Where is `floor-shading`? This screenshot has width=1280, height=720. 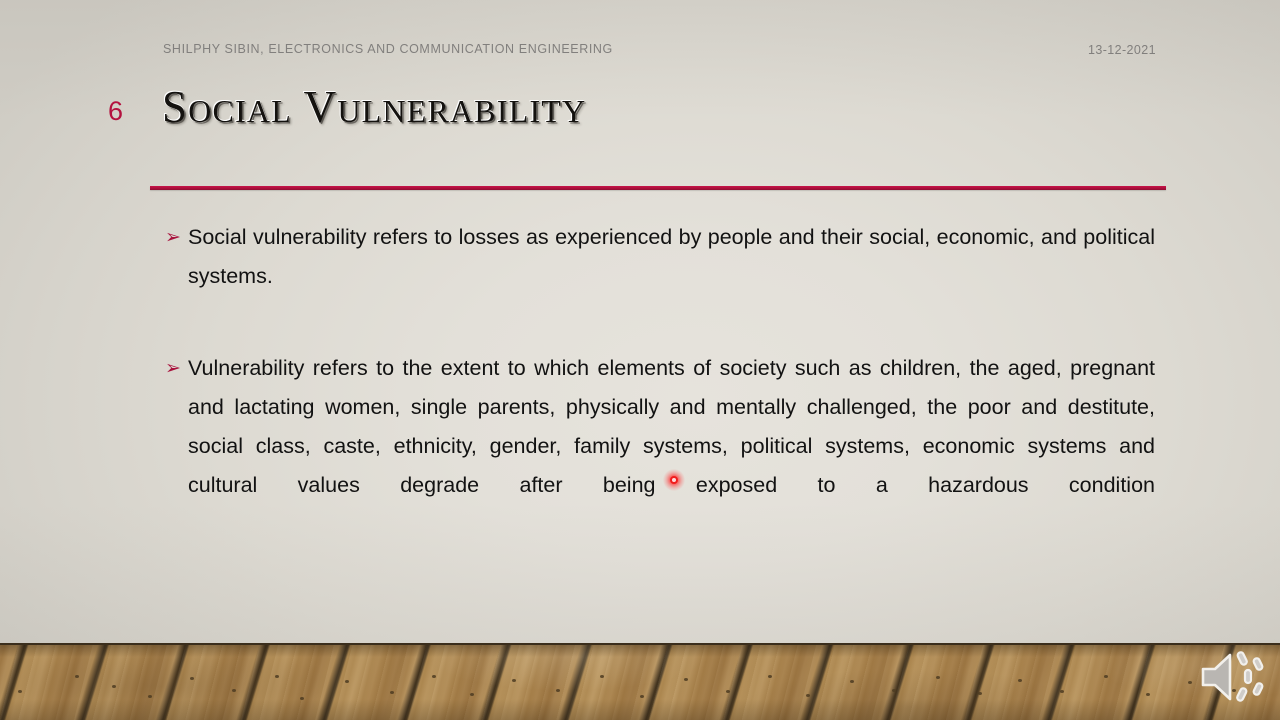
floor-shading is located at coordinates (640, 682).